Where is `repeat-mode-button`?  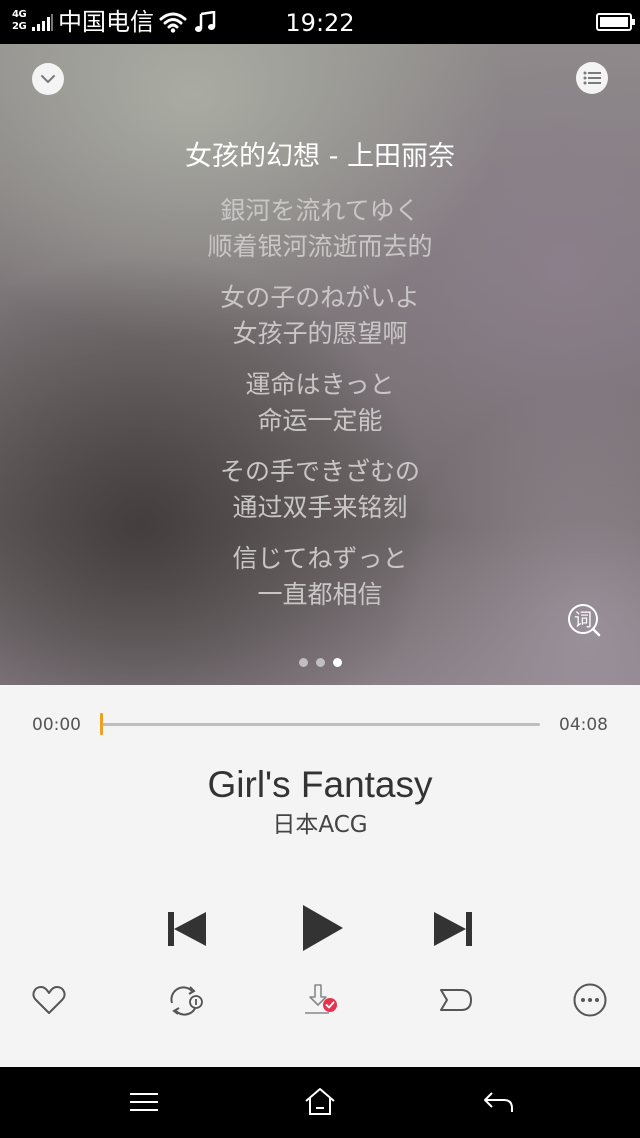
repeat-mode-button is located at coordinates (186, 1000).